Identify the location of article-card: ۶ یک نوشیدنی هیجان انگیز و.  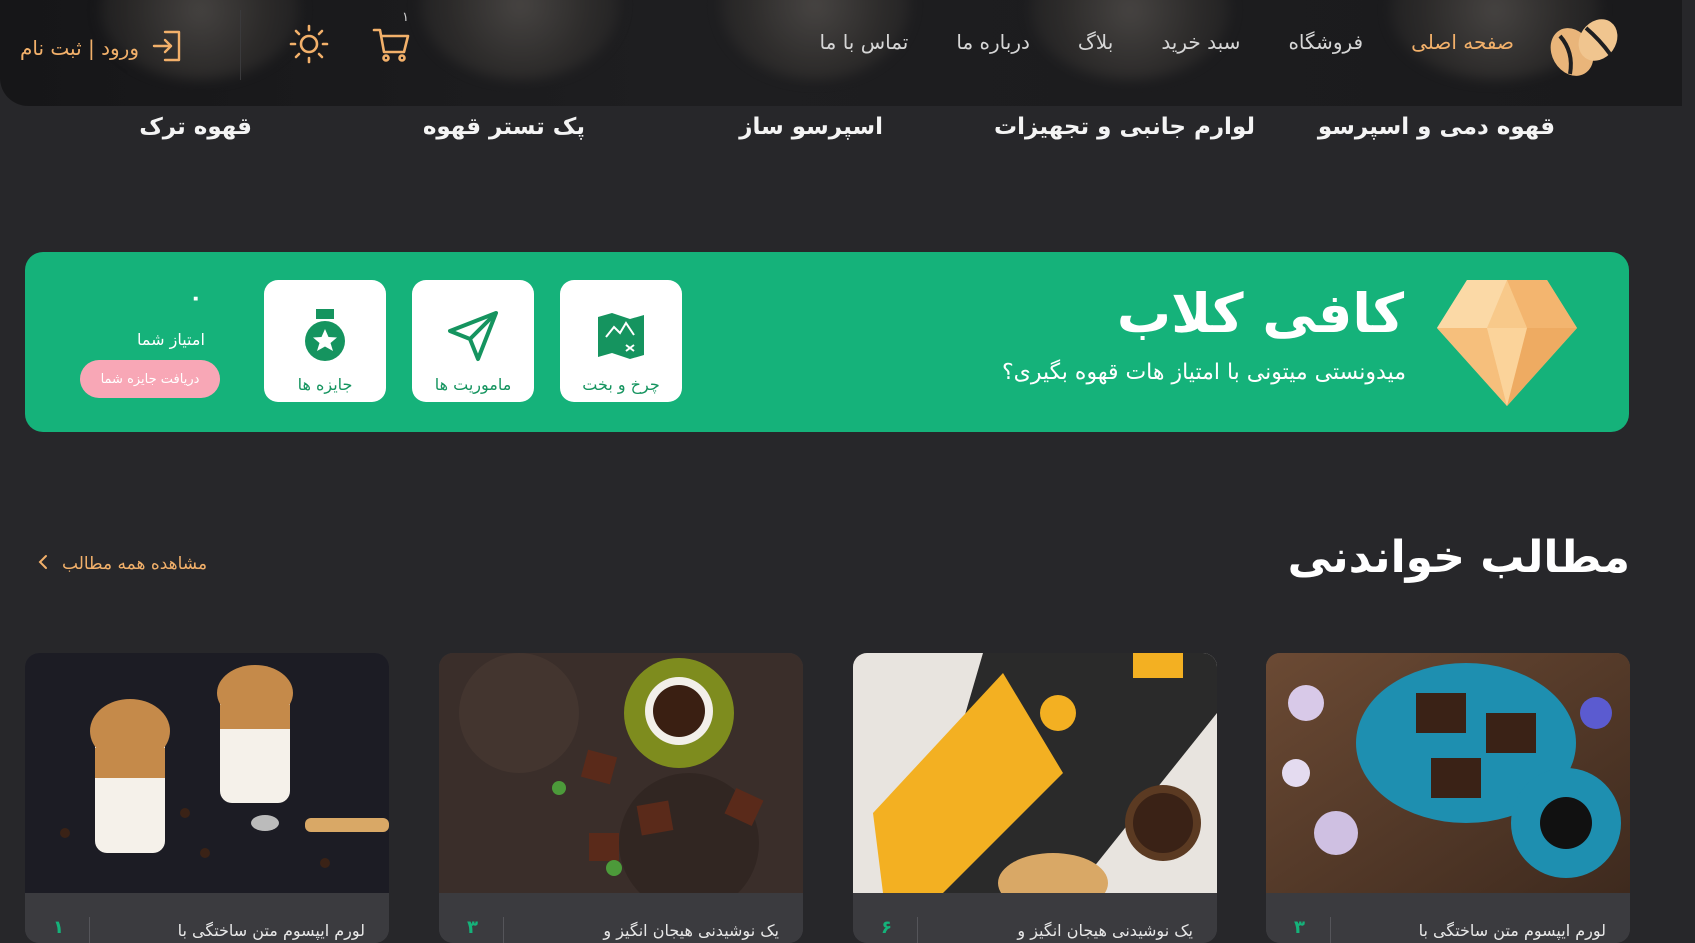
(1035, 798).